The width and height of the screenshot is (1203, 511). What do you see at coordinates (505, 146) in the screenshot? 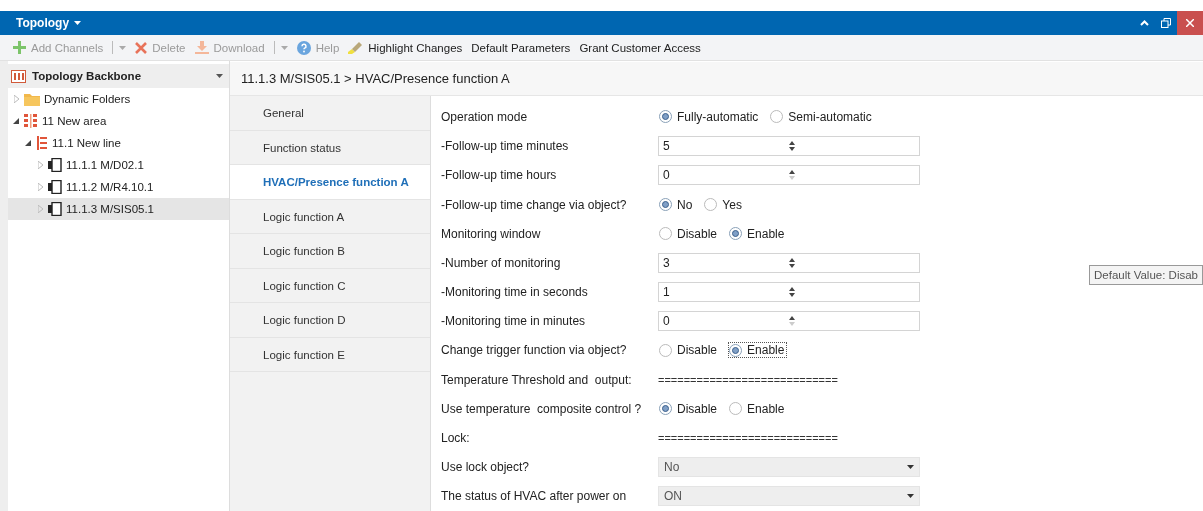
I see `parameter-label: -Follow-up time minutes` at bounding box center [505, 146].